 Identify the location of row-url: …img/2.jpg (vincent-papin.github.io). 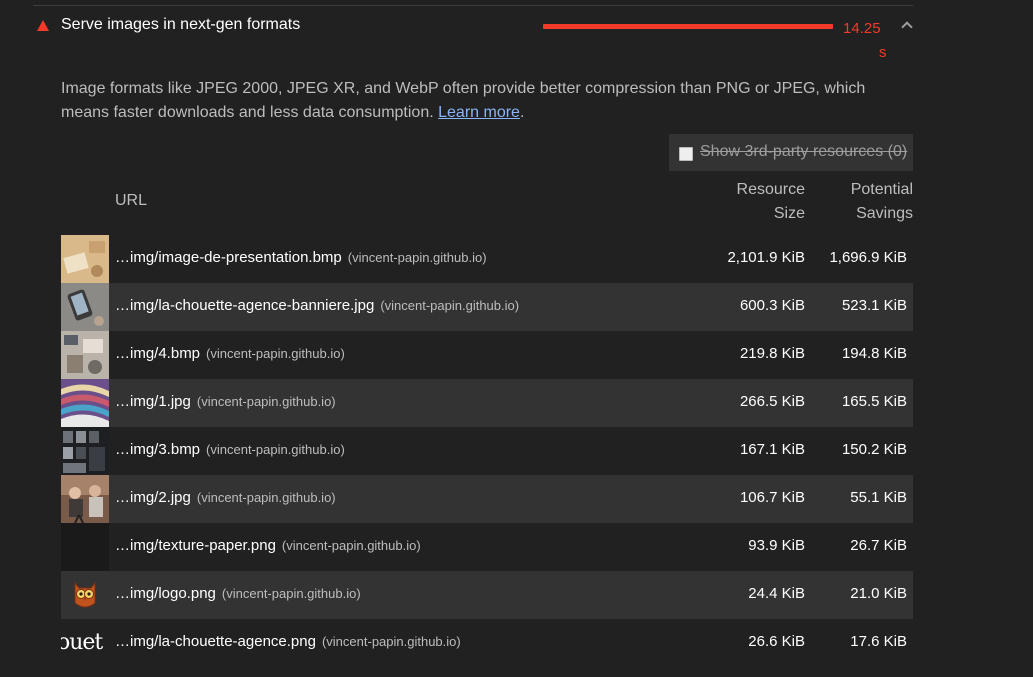
(225, 497).